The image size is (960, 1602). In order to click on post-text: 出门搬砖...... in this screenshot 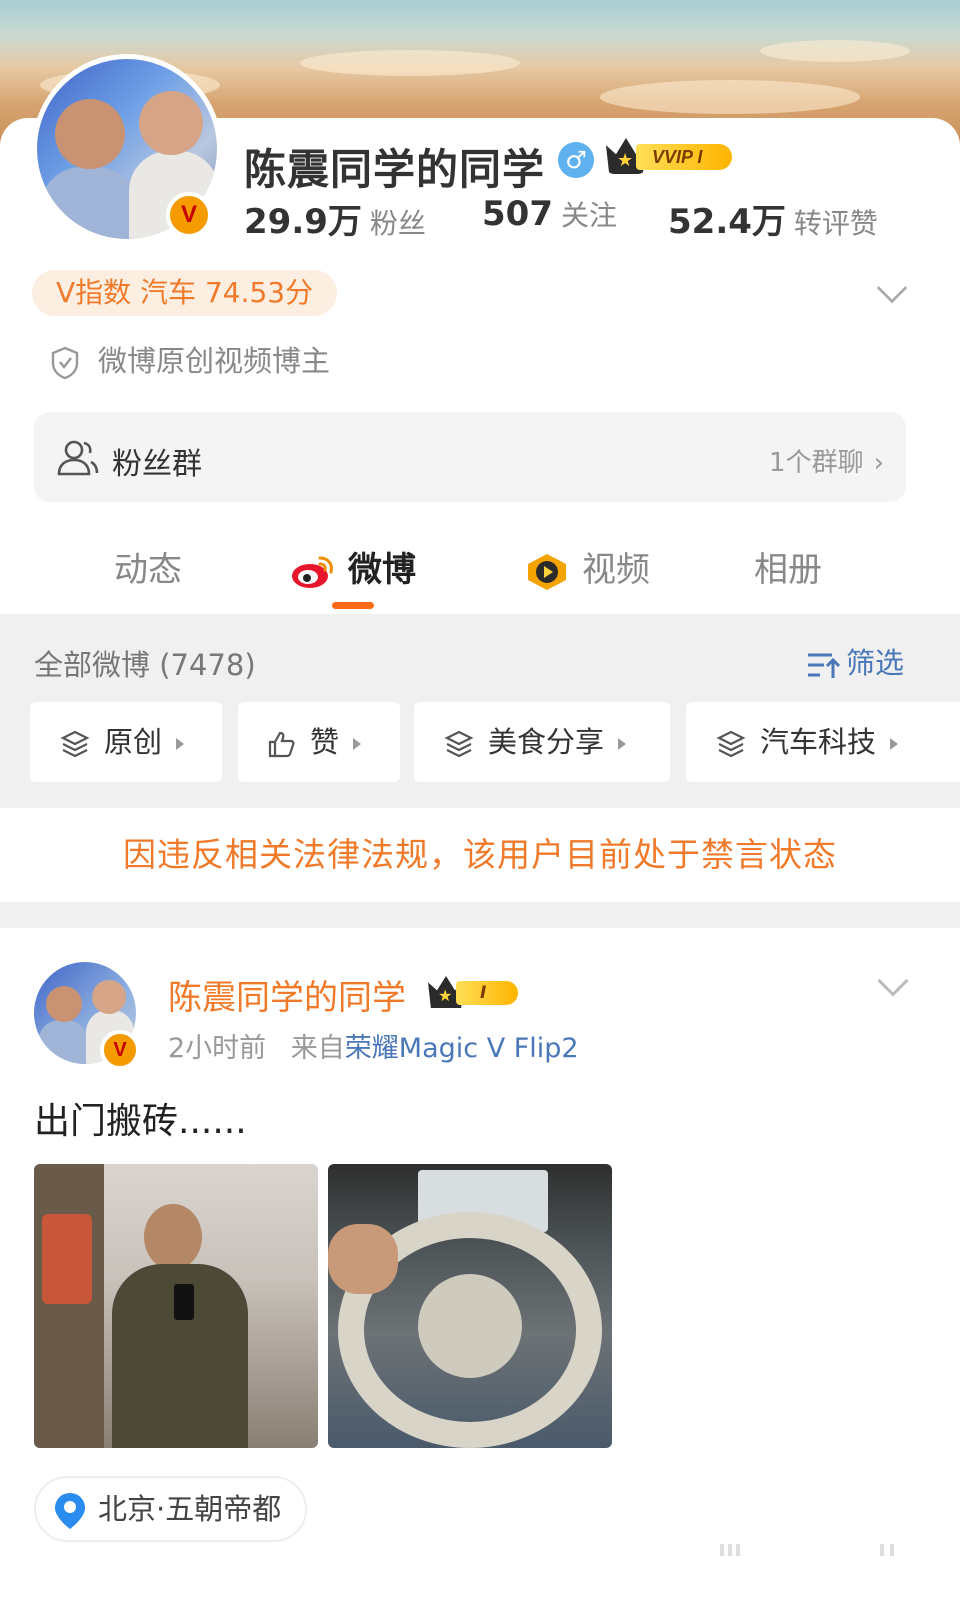, I will do `click(140, 1121)`.